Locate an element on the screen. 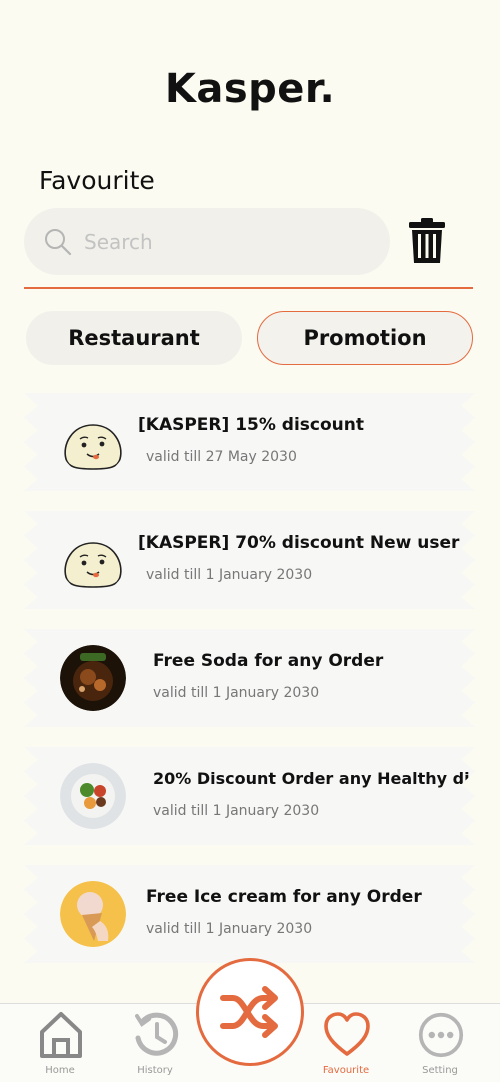 The height and width of the screenshot is (1082, 500). coupon-title: Free Ice cream for any Order is located at coordinates (284, 897).